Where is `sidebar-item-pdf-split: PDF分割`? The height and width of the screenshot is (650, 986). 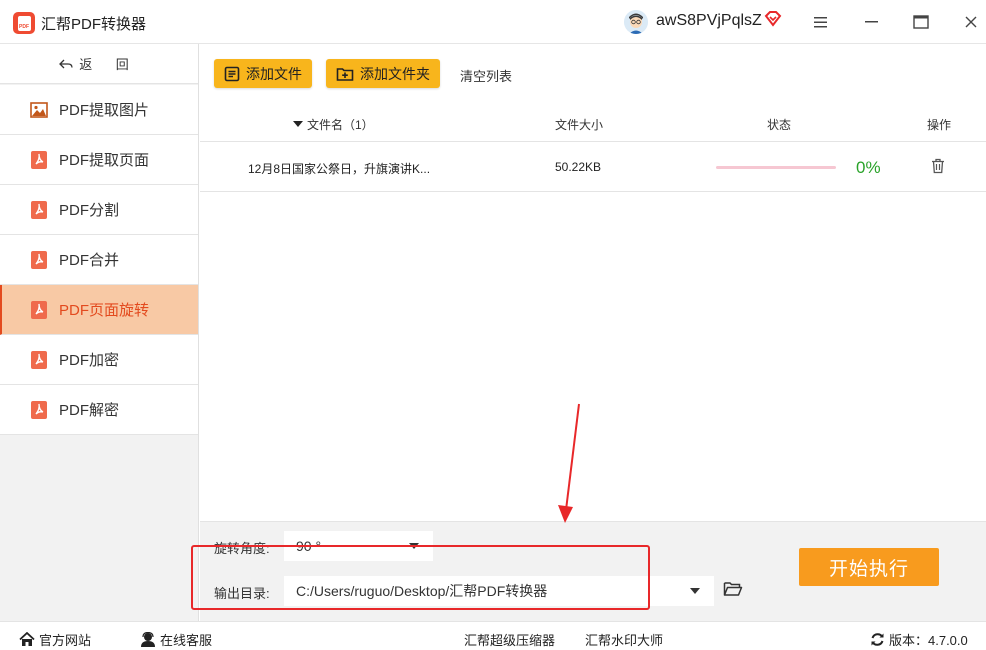 sidebar-item-pdf-split: PDF分割 is located at coordinates (99, 210).